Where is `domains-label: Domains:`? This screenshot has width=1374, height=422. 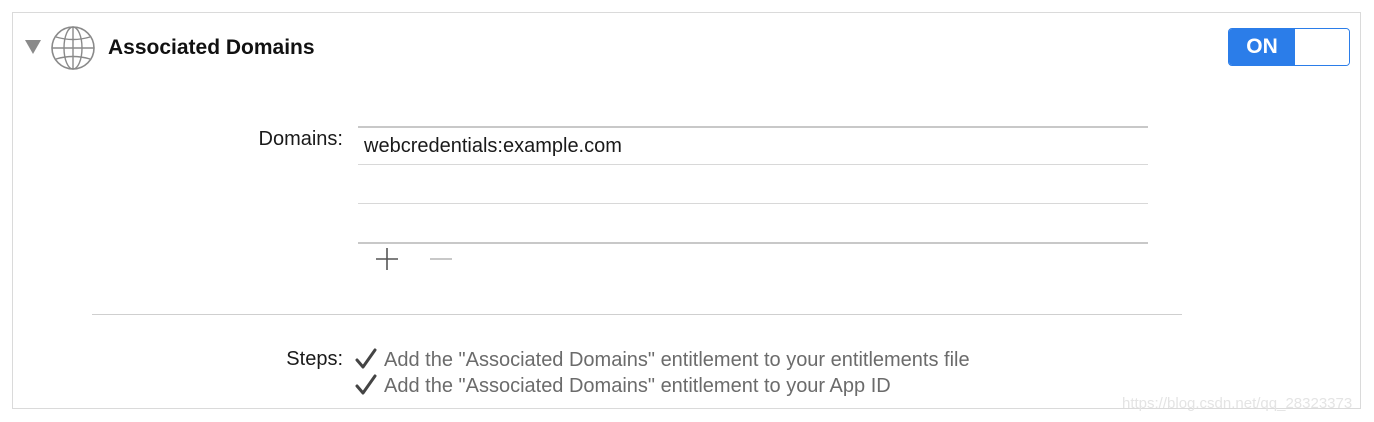 domains-label: Domains: is located at coordinates (300, 139).